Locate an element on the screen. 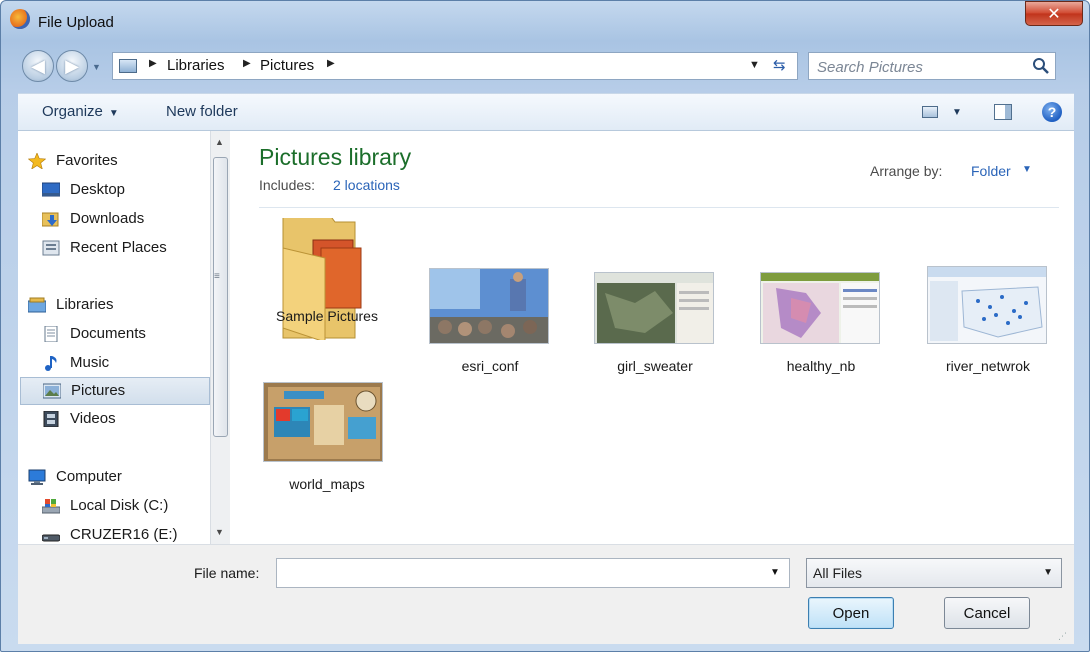  local-disk-icon is located at coordinates (51, 506).